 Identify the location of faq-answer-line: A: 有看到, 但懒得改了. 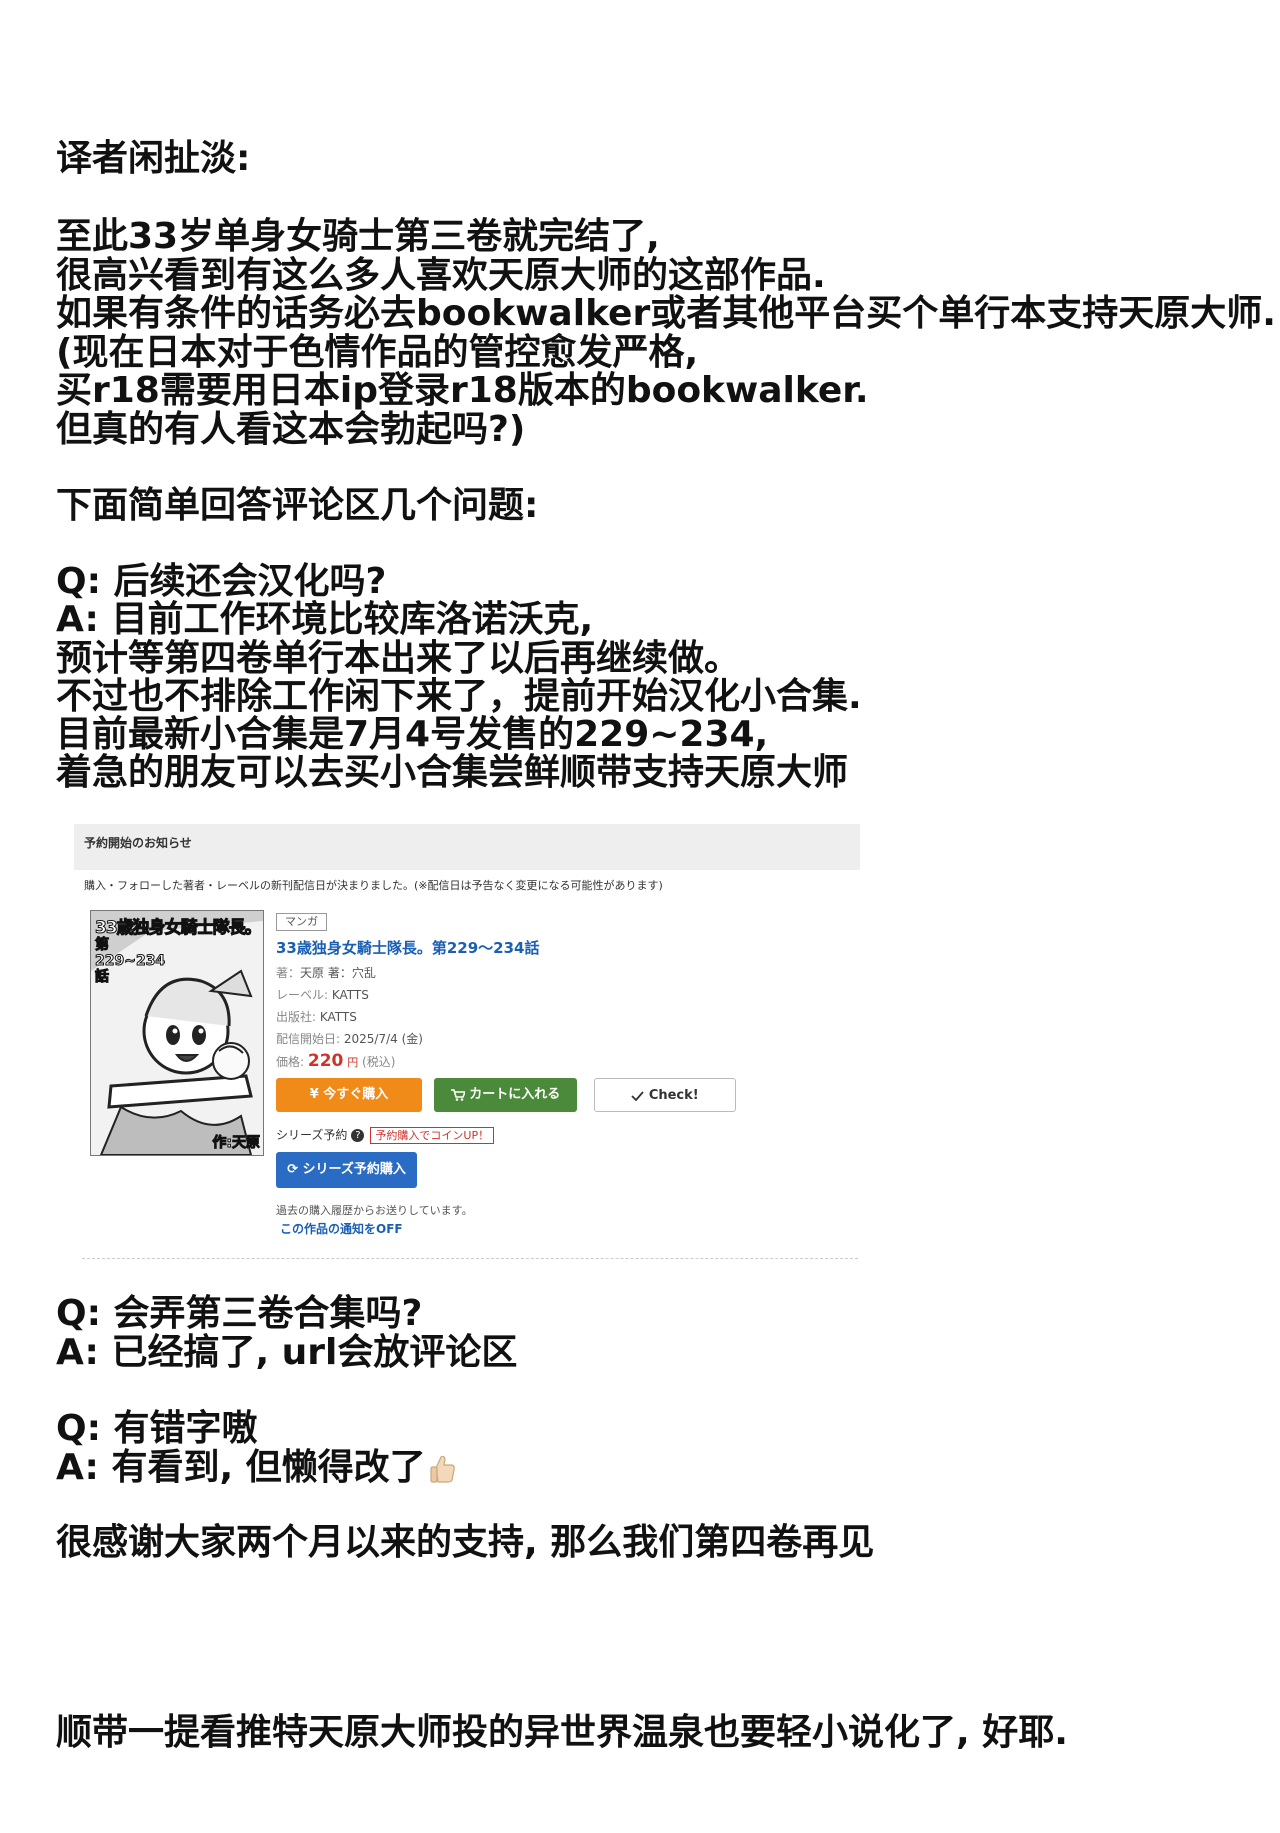
(256, 1467).